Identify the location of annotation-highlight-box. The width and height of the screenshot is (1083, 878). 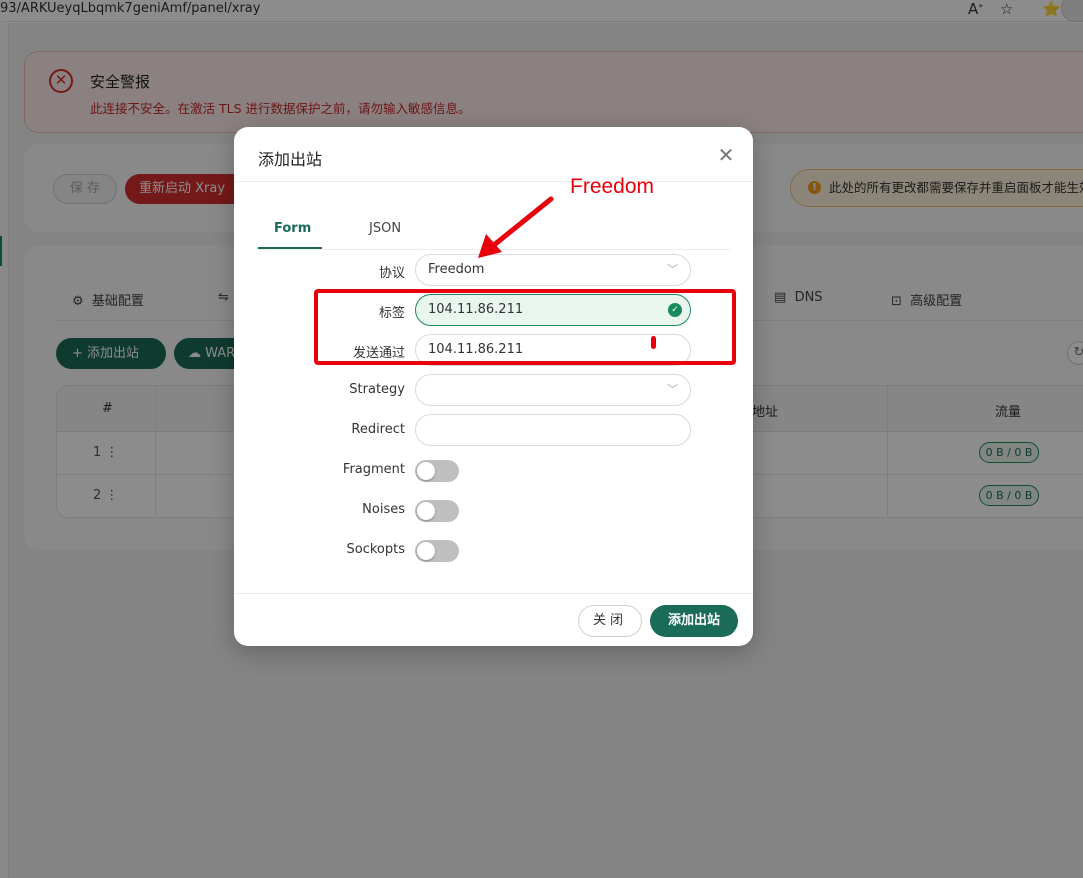
(525, 327).